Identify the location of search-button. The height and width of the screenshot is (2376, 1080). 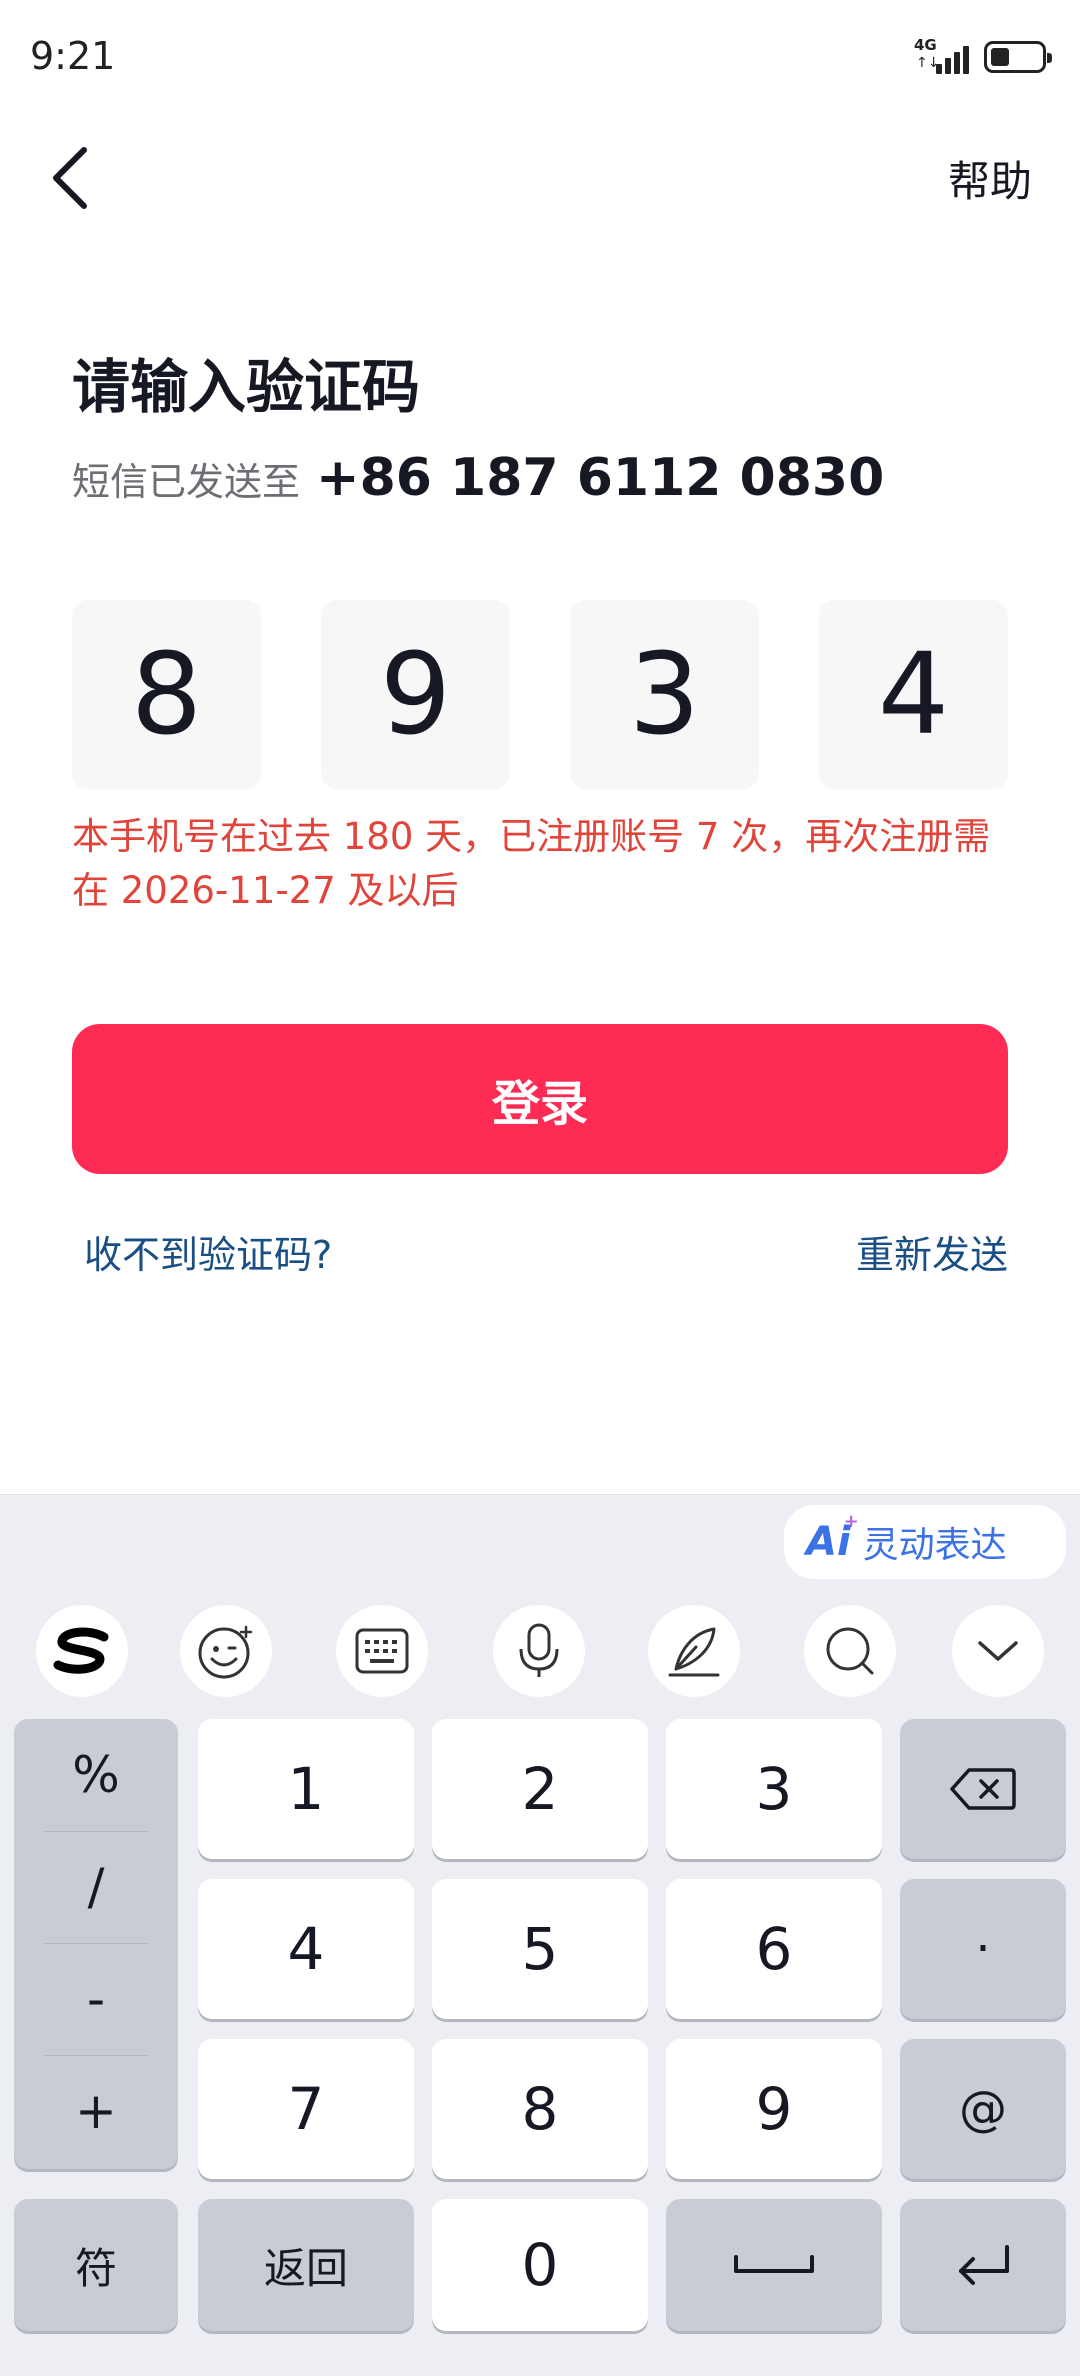
(850, 1651).